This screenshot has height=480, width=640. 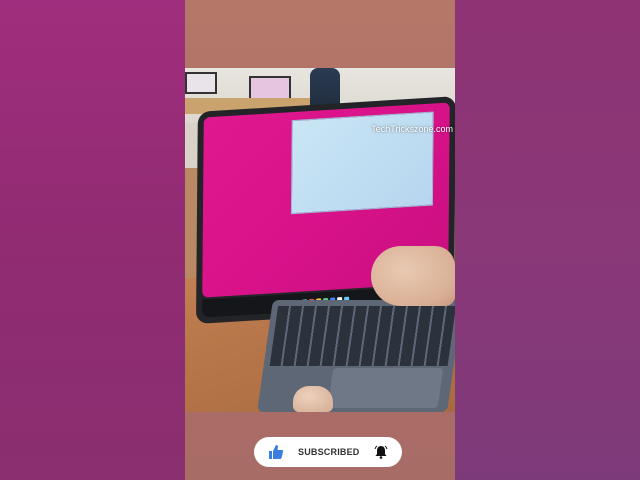 What do you see at coordinates (381, 452) in the screenshot?
I see `bell-icon` at bounding box center [381, 452].